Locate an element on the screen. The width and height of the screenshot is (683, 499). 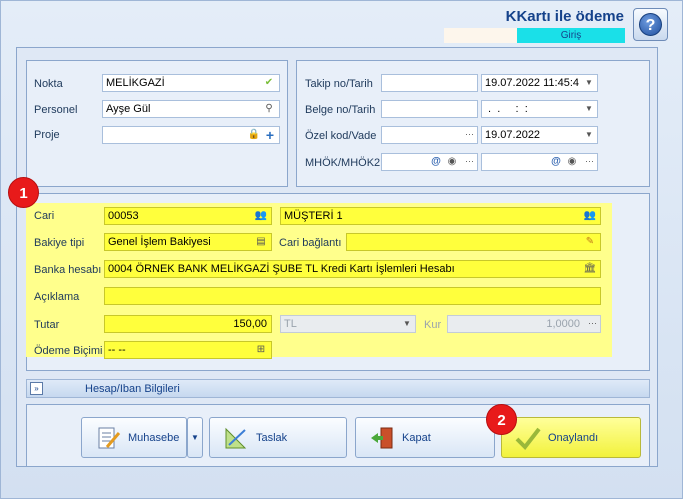
onaylandi-button: Onaylandı is located at coordinates (571, 437).